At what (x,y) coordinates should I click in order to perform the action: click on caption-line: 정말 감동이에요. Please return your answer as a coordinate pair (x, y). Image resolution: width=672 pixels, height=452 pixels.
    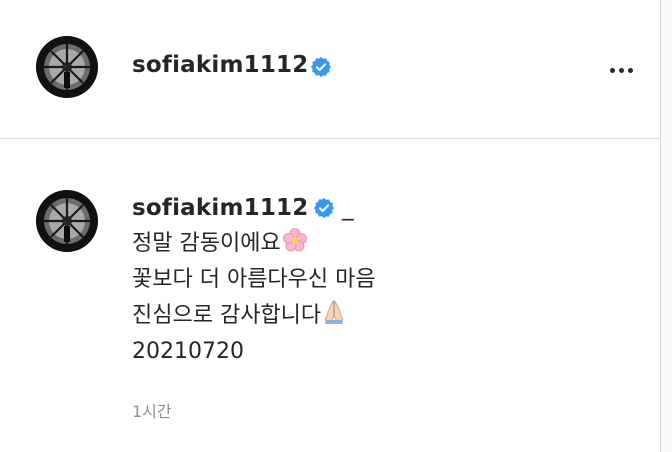
    Looking at the image, I should click on (254, 244).